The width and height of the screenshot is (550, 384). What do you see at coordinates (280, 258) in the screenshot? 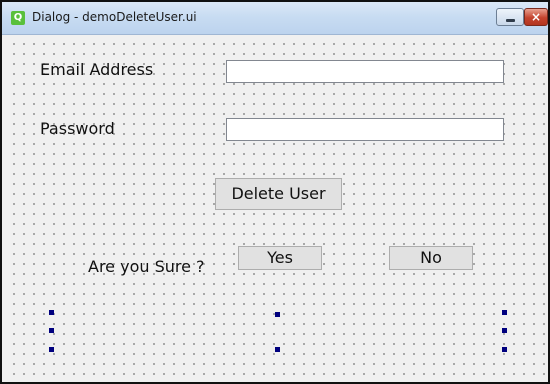
I see `yes-button: Yes` at bounding box center [280, 258].